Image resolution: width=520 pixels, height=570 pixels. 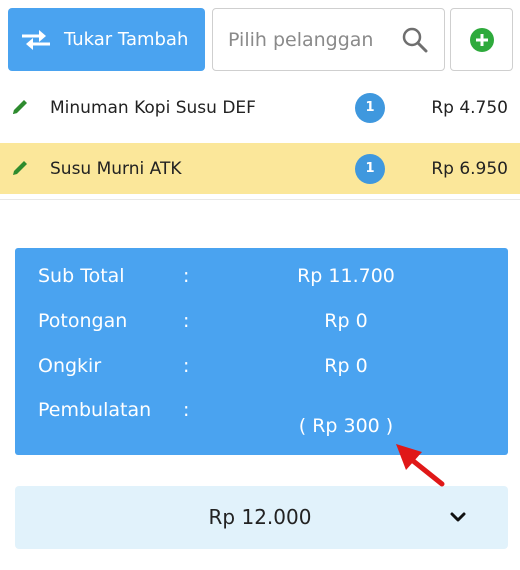 I want to click on top-toolbar: Tukar Tambah, so click(x=260, y=40).